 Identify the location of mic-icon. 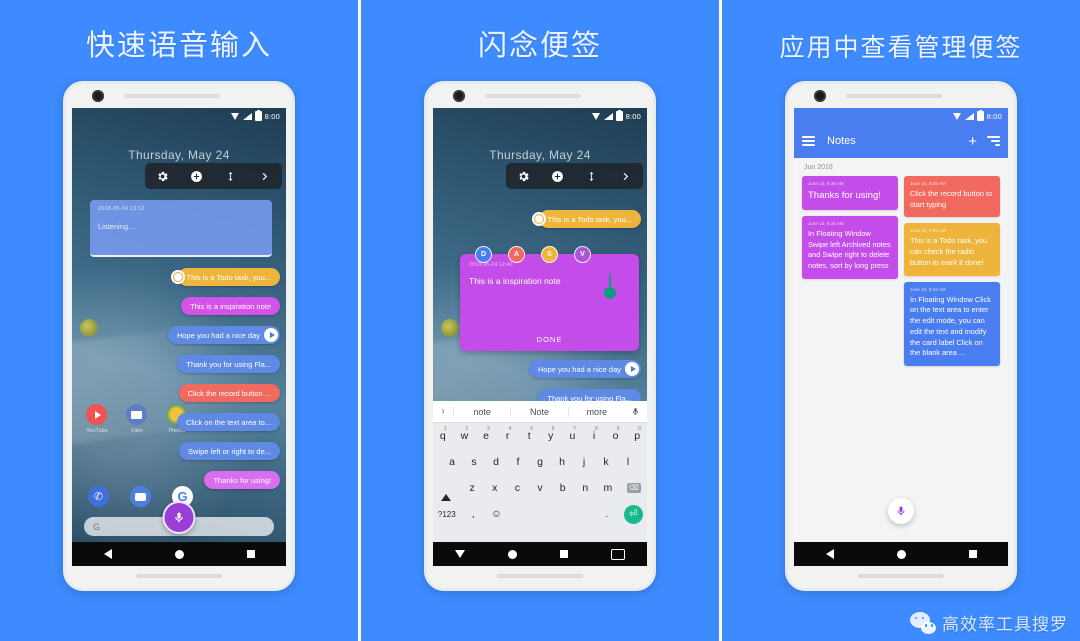
(636, 411).